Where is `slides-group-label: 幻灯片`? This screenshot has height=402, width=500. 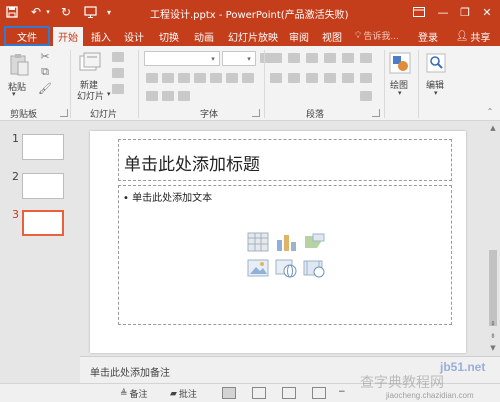
slides-group-label: 幻灯片 is located at coordinates (104, 115).